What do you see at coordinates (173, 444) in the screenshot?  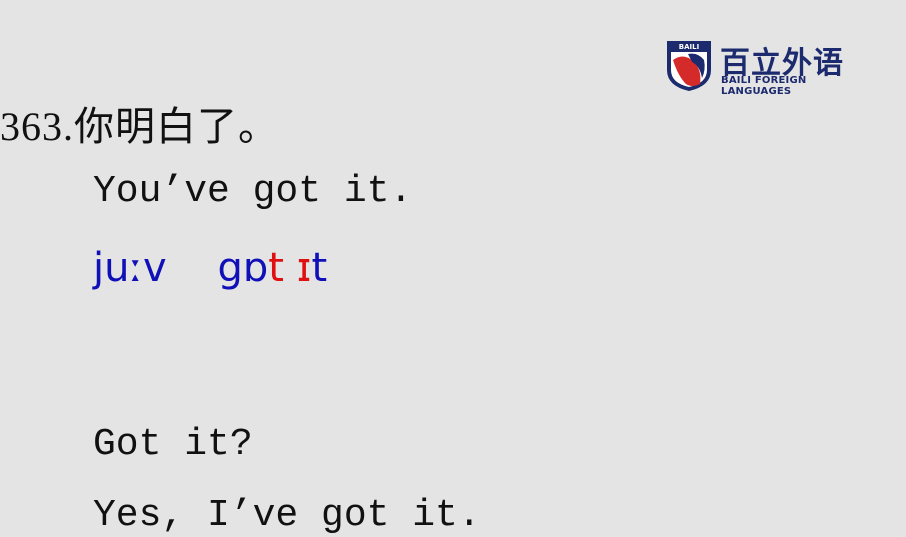 I see `variant-sentence-1: Got it?` at bounding box center [173, 444].